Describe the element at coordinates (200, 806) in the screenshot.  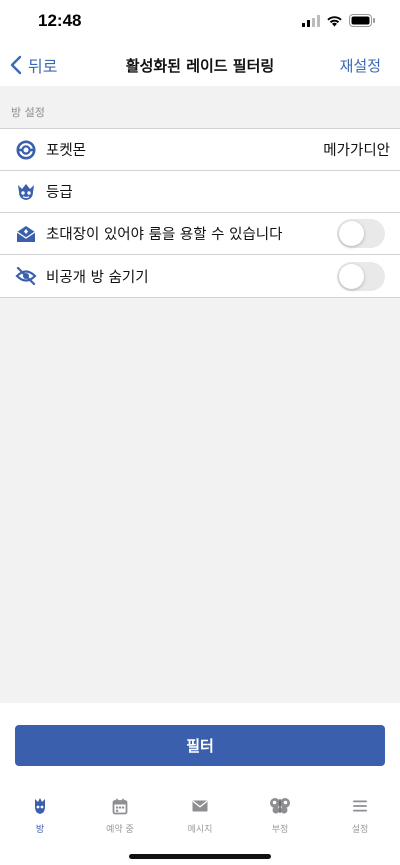
I see `mail-icon` at that location.